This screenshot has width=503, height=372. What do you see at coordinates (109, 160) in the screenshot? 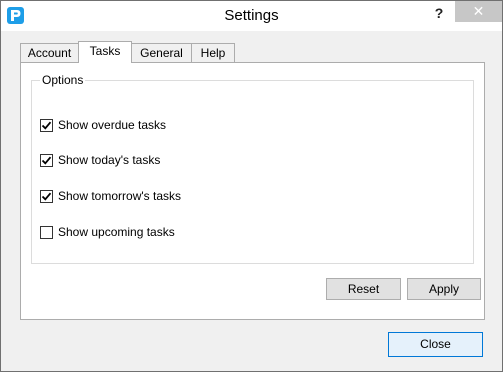
I see `show-today-label: Show today's tasks` at bounding box center [109, 160].